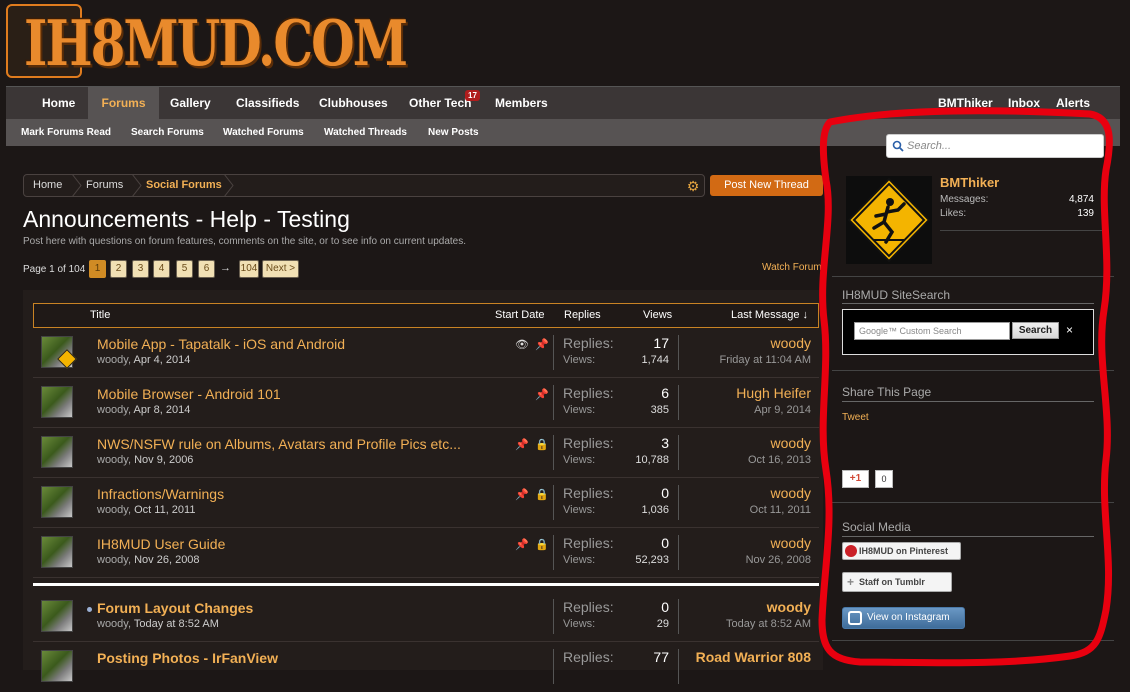  What do you see at coordinates (280, 269) in the screenshot?
I see `next-page-link: Next >` at bounding box center [280, 269].